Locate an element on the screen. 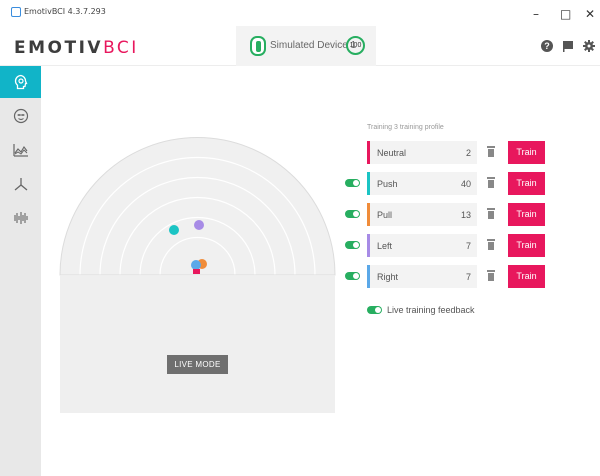 Image resolution: width=600 pixels, height=476 pixels. command-item: Neutral 2 is located at coordinates (422, 152).